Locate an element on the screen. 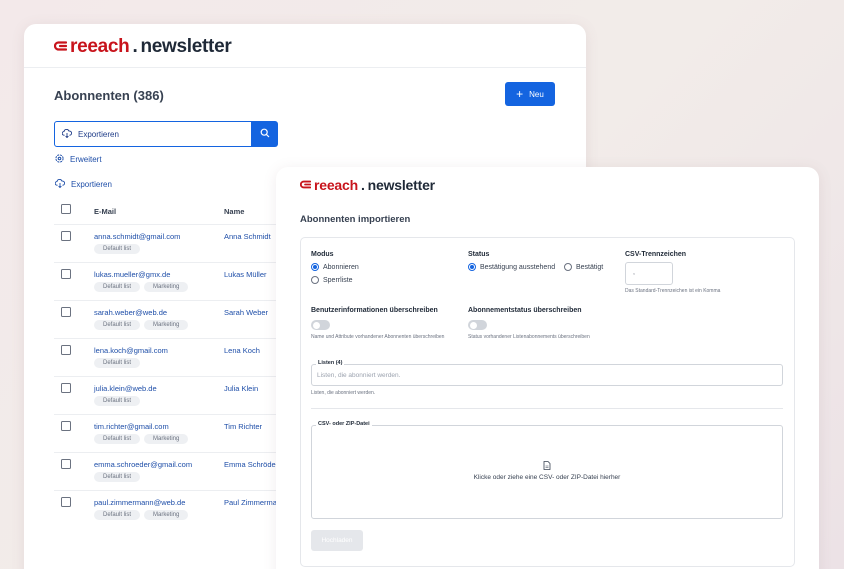 The height and width of the screenshot is (569, 844). search-button is located at coordinates (265, 134).